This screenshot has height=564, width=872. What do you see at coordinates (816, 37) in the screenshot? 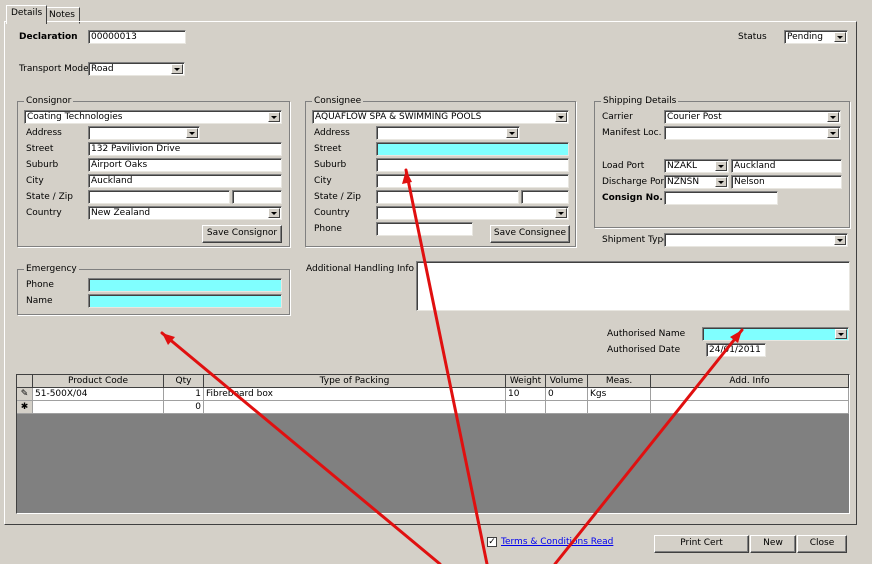
I see `status-select: Pending` at bounding box center [816, 37].